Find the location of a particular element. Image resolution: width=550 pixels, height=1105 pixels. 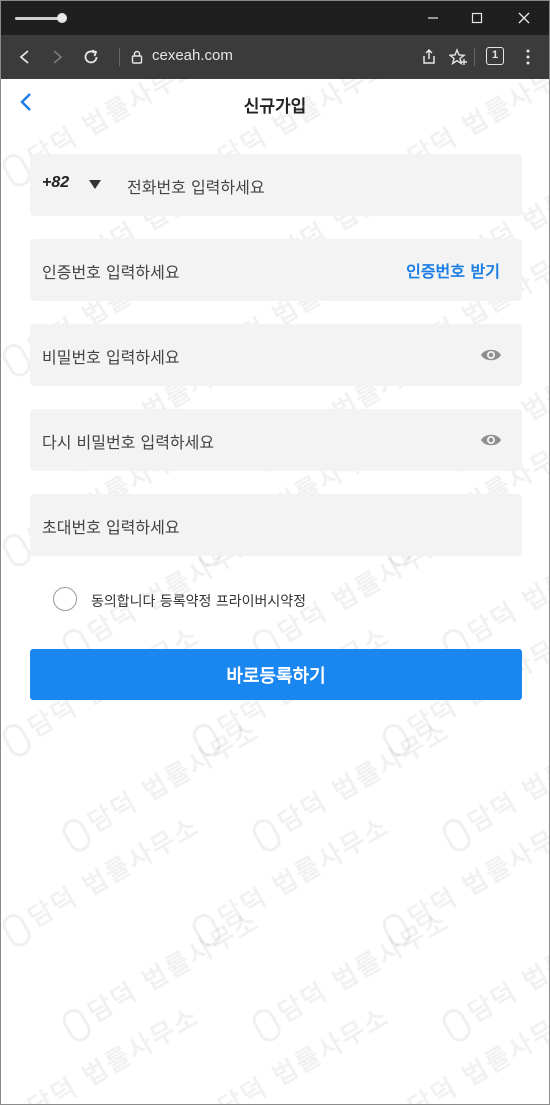

share-button is located at coordinates (429, 57).